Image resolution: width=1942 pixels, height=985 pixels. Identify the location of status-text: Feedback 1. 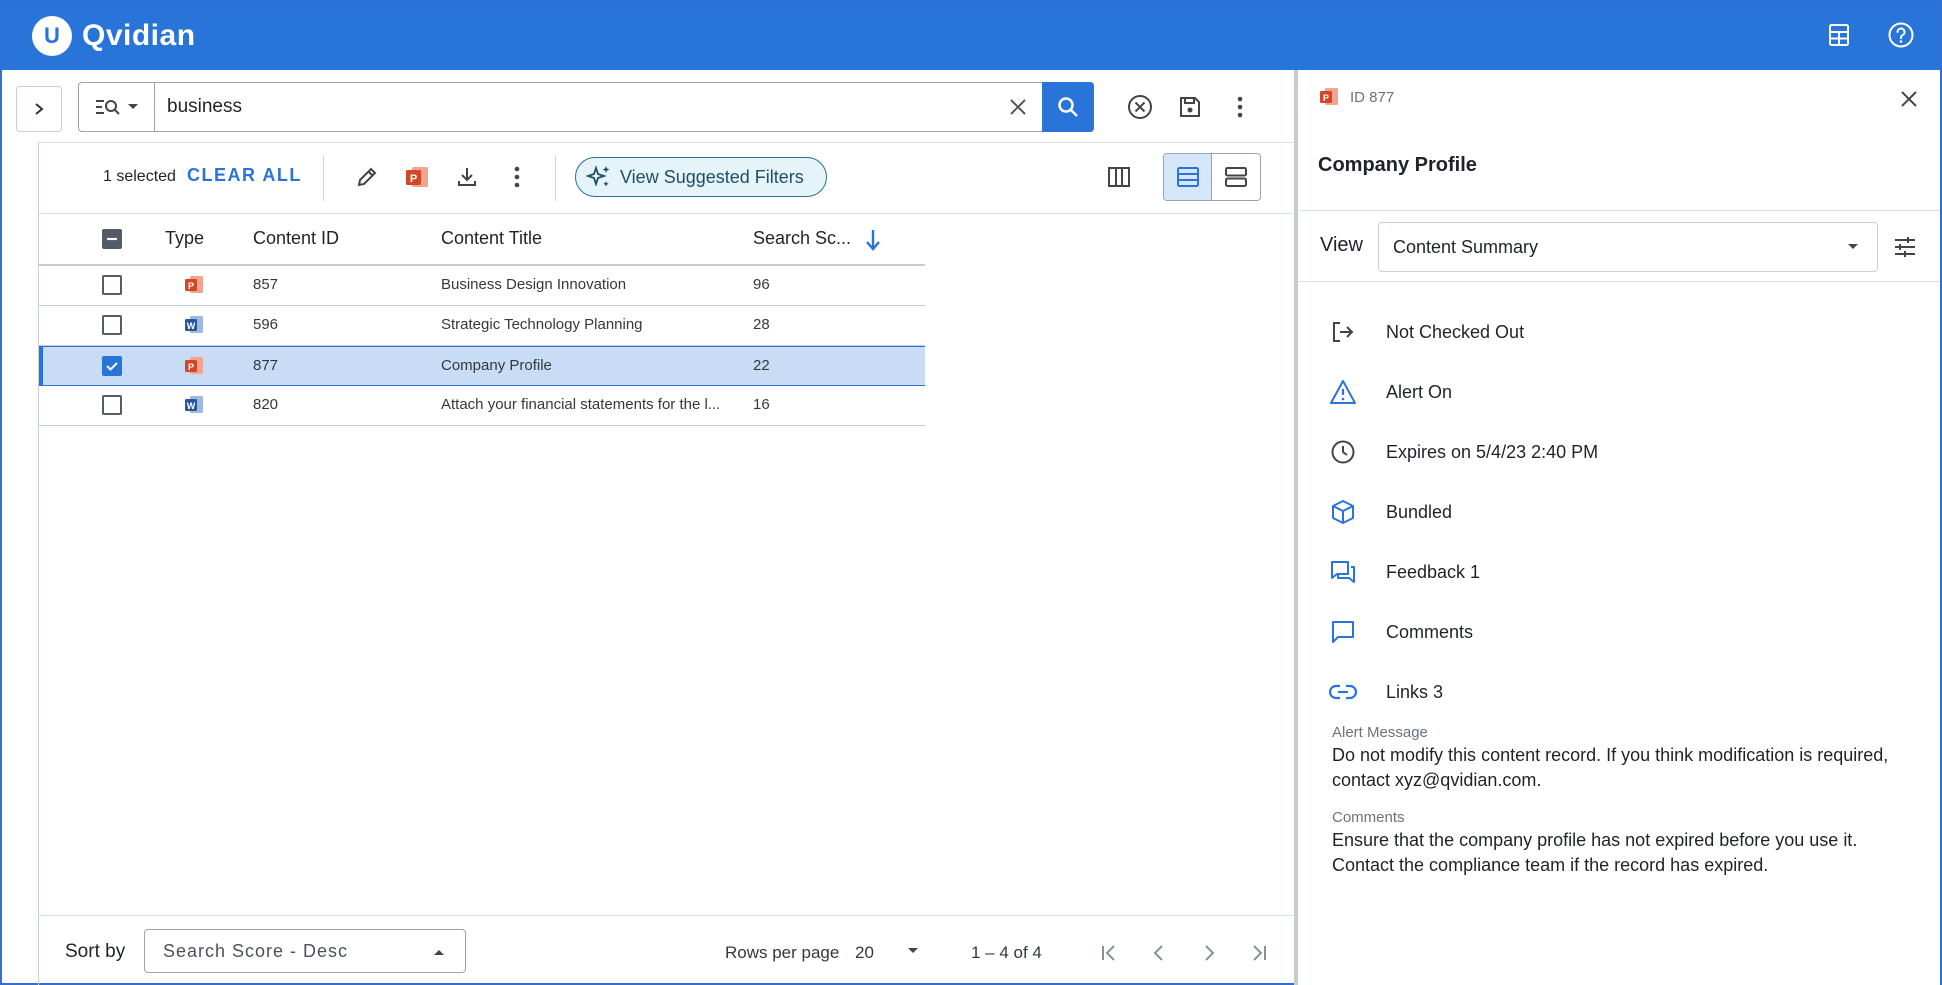
(1433, 571).